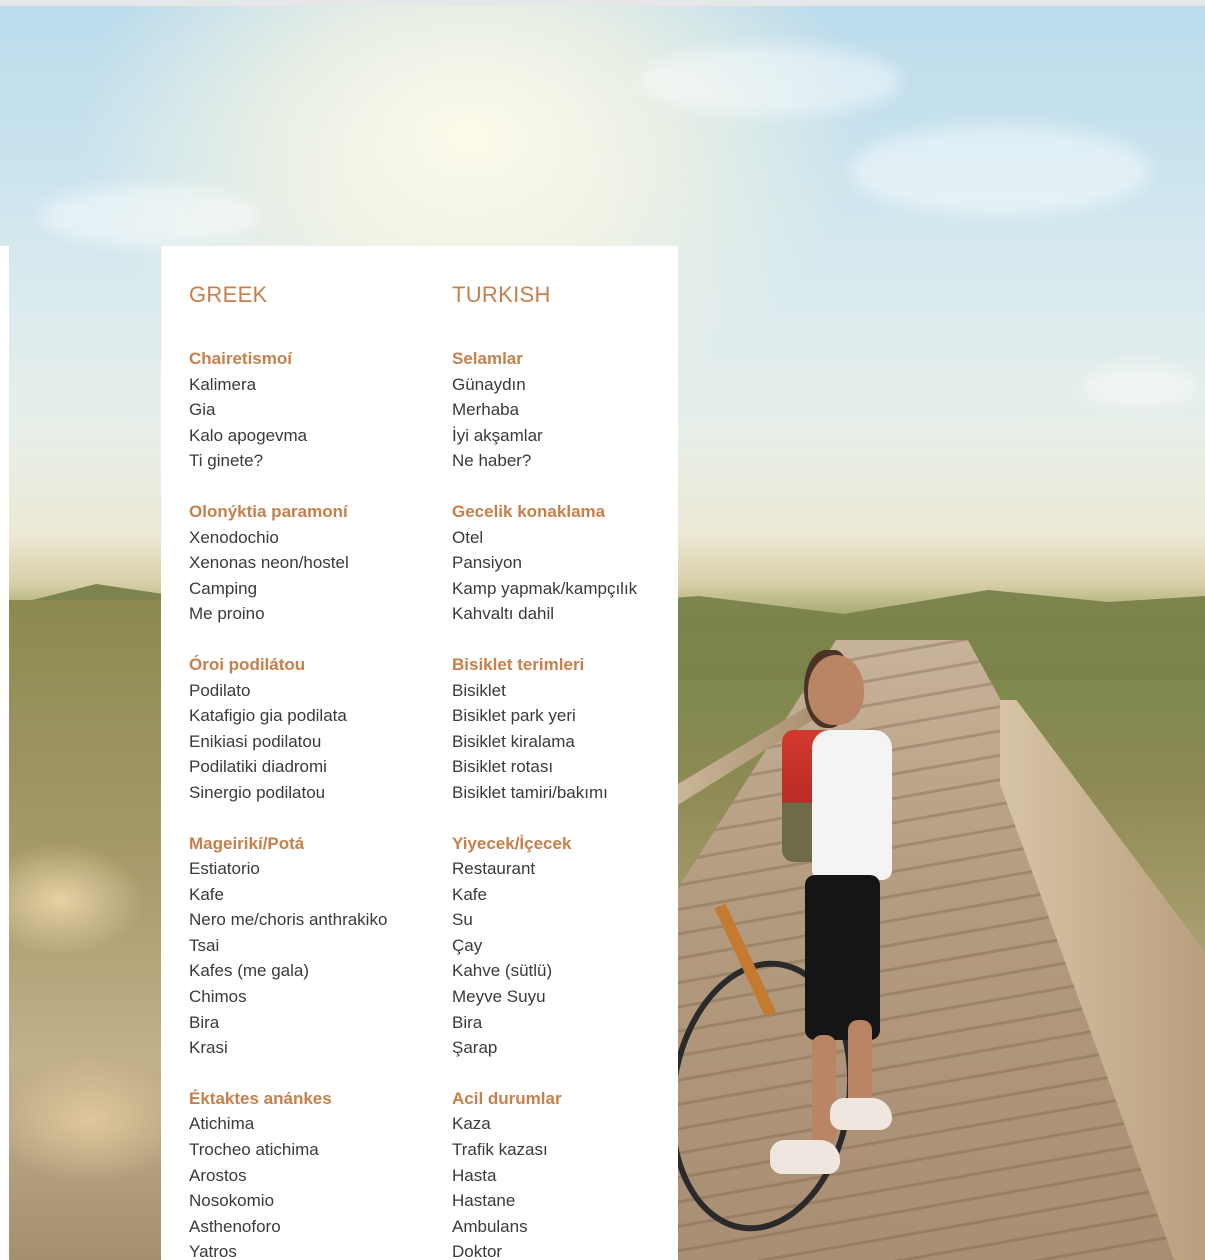 Image resolution: width=1205 pixels, height=1260 pixels. What do you see at coordinates (490, 1226) in the screenshot?
I see `phrase-term: Ambulans` at bounding box center [490, 1226].